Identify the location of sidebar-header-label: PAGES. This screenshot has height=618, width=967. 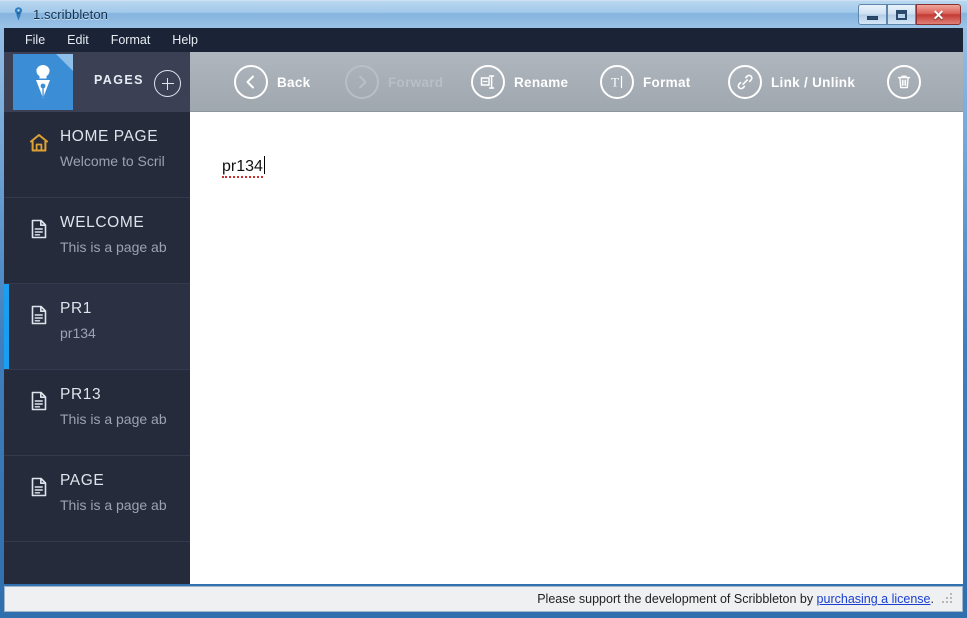
(119, 80).